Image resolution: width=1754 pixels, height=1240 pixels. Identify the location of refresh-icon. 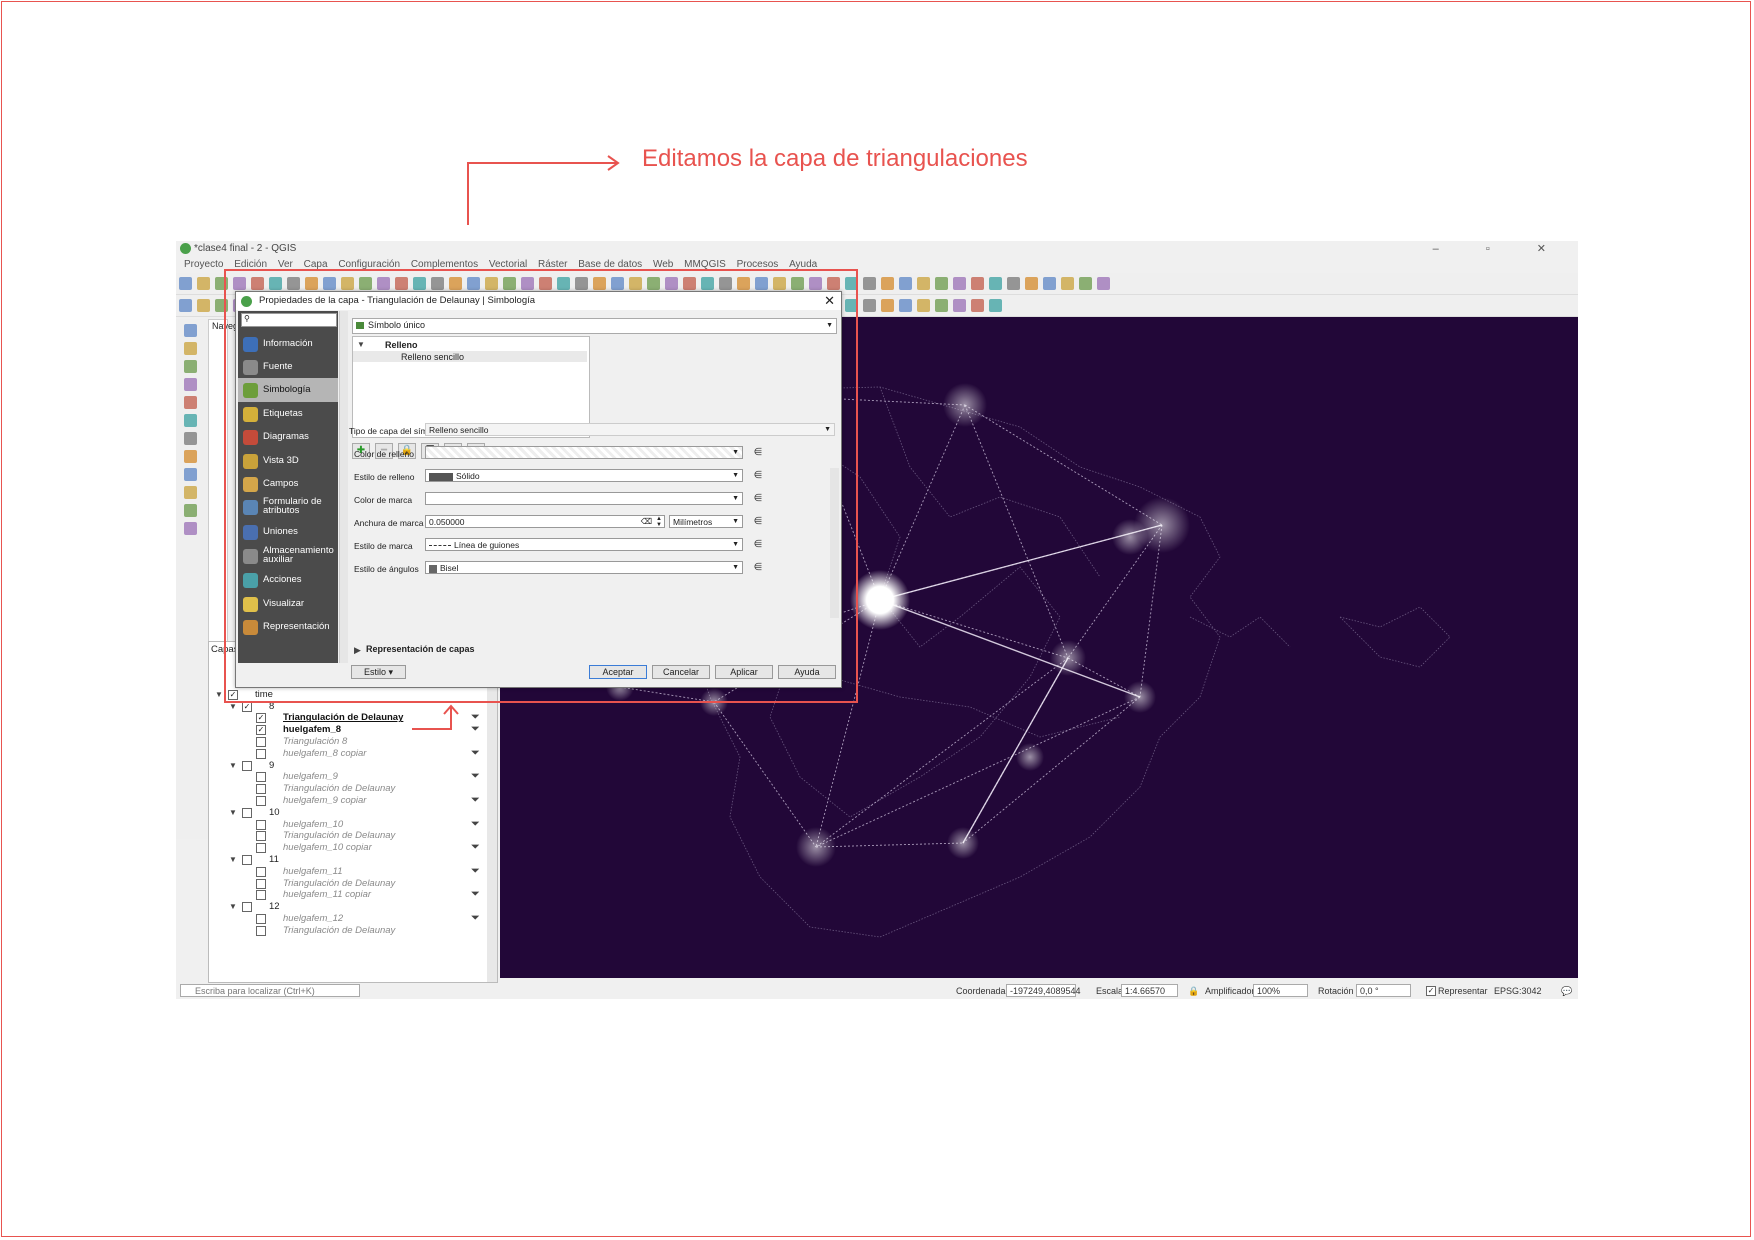
(941, 283).